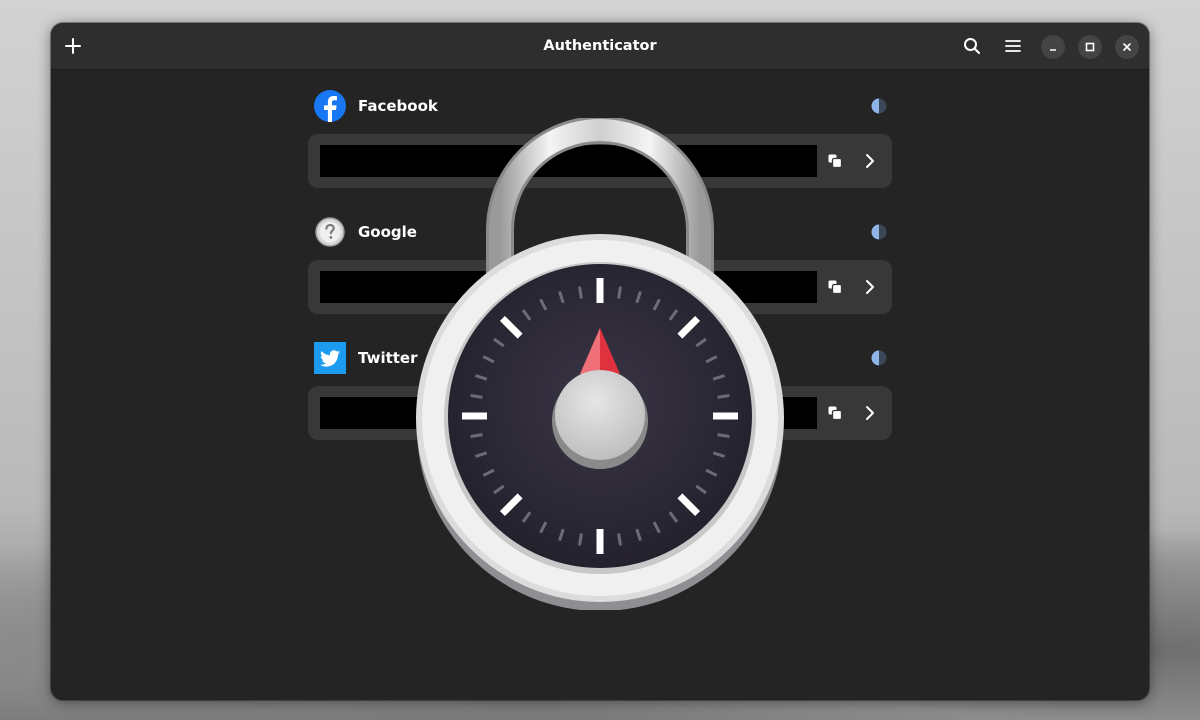 This screenshot has width=1200, height=720. I want to click on close-button, so click(1127, 47).